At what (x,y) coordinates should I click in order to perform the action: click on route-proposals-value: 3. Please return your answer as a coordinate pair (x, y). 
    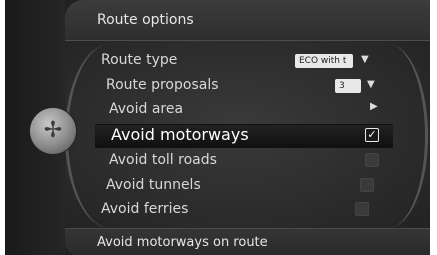
    Looking at the image, I should click on (348, 86).